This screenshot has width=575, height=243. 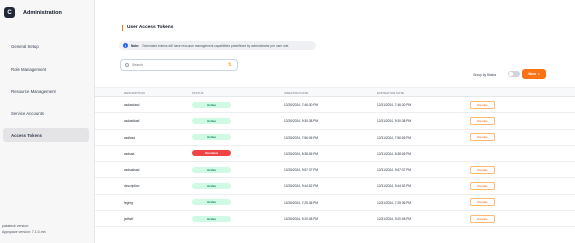 I want to click on version-line-2: Appspace version: 7.1.0-mh, so click(x=24, y=232).